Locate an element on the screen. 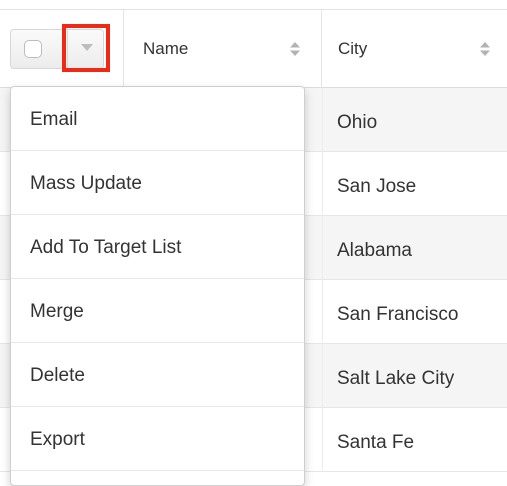 The height and width of the screenshot is (486, 507). menu-item-add-to-target-list: Add To Target List is located at coordinates (157, 247).